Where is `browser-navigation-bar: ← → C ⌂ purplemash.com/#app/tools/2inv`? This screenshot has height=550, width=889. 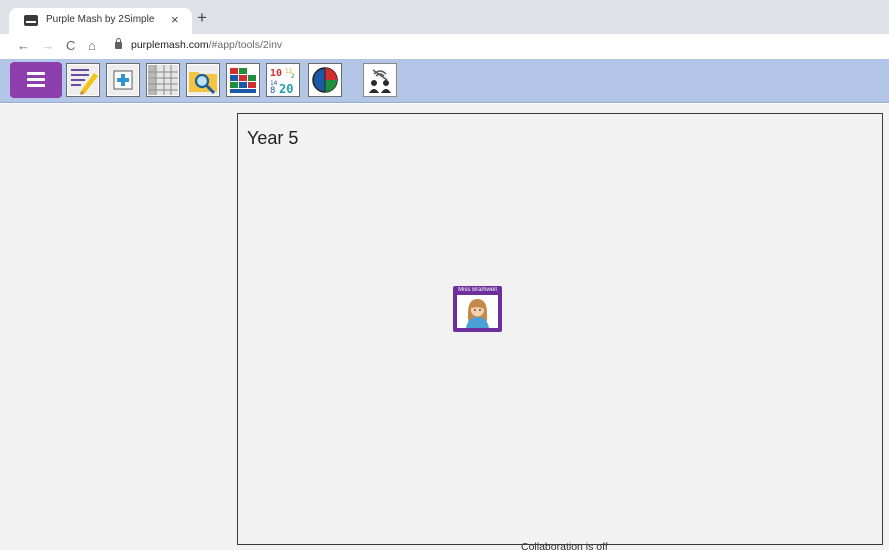 browser-navigation-bar: ← → C ⌂ purplemash.com/#app/tools/2inv is located at coordinates (444, 46).